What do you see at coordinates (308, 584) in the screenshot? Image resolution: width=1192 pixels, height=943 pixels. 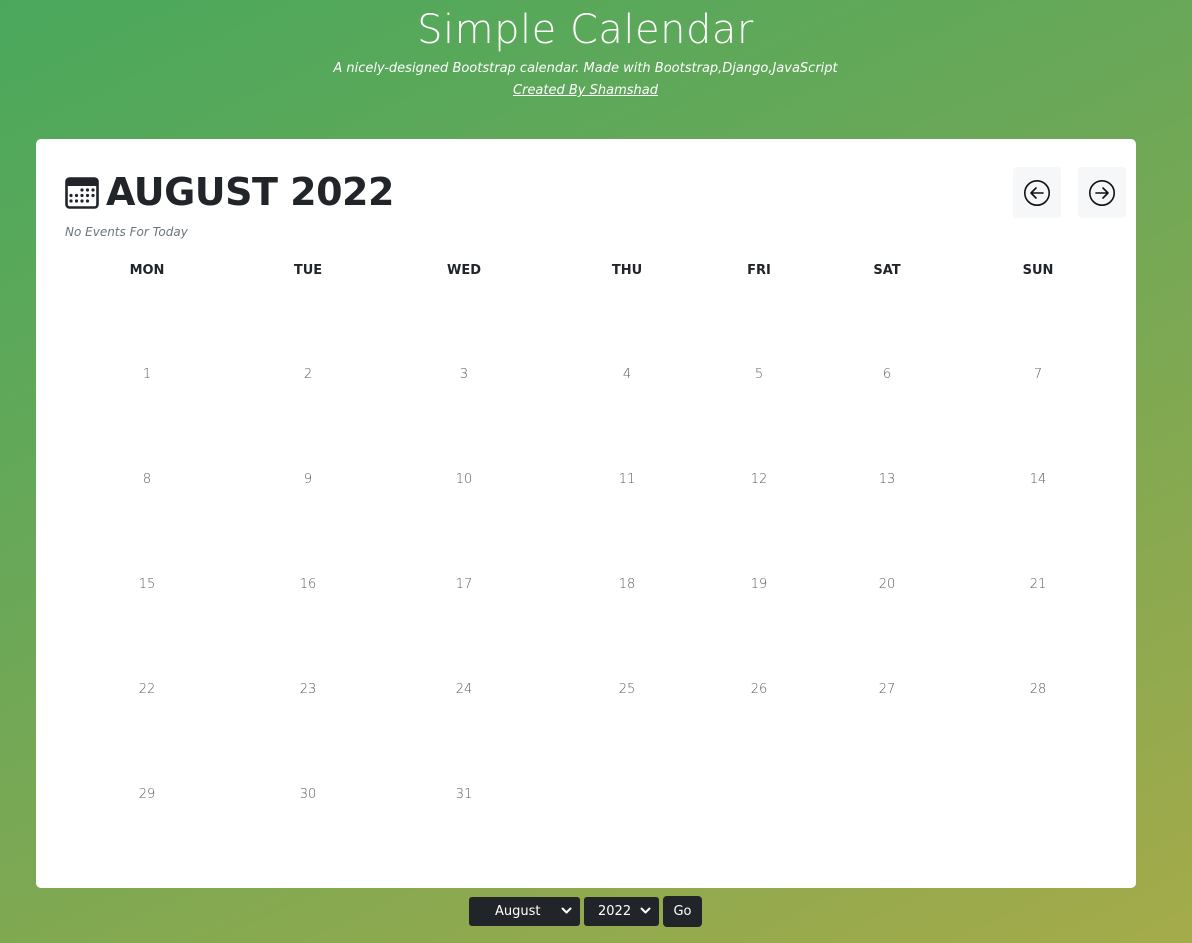 I see `day-cell: 16` at bounding box center [308, 584].